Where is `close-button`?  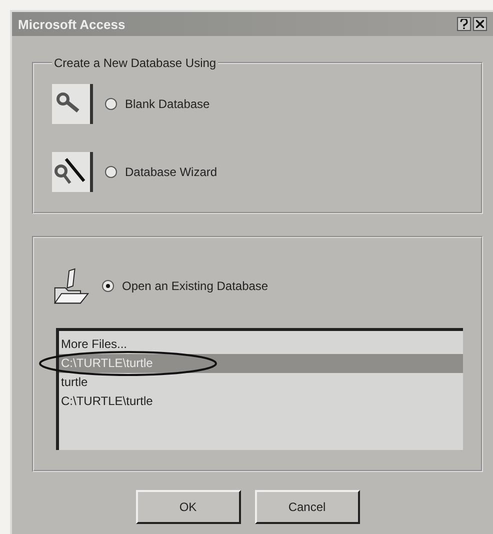
close-button is located at coordinates (480, 24).